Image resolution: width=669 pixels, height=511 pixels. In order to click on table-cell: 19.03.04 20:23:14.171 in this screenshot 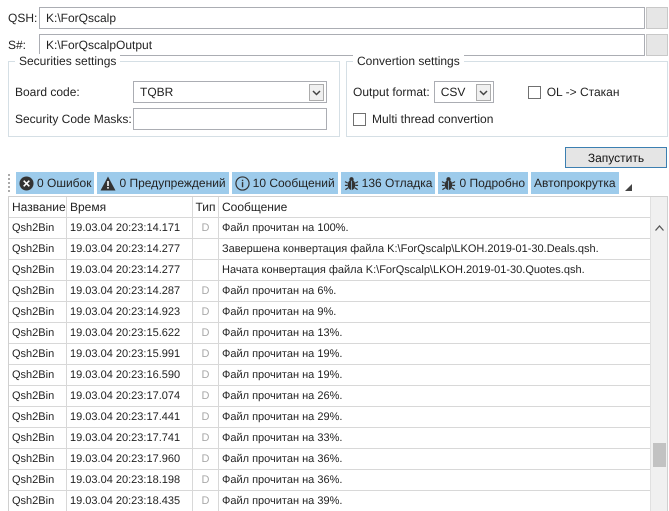, I will do `click(125, 228)`.